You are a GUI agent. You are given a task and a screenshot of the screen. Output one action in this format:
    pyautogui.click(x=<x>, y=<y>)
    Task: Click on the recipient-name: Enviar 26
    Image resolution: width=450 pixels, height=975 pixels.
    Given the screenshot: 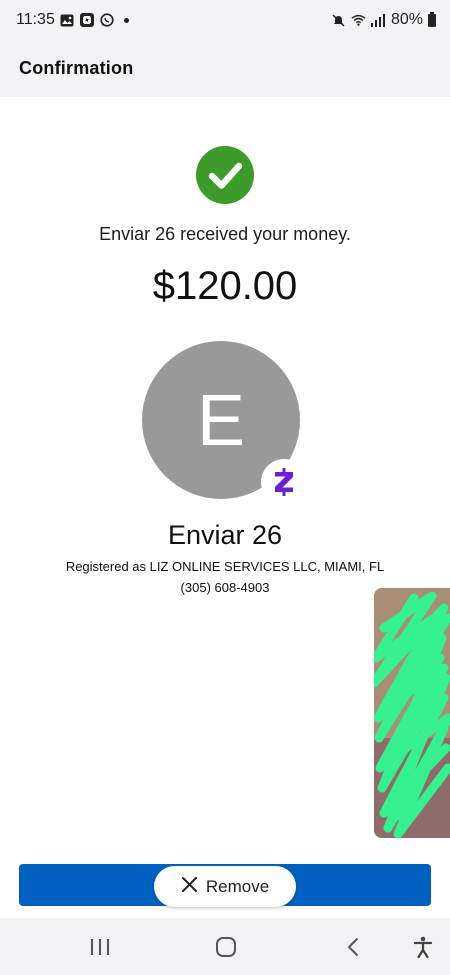 What is the action you would take?
    pyautogui.click(x=225, y=535)
    